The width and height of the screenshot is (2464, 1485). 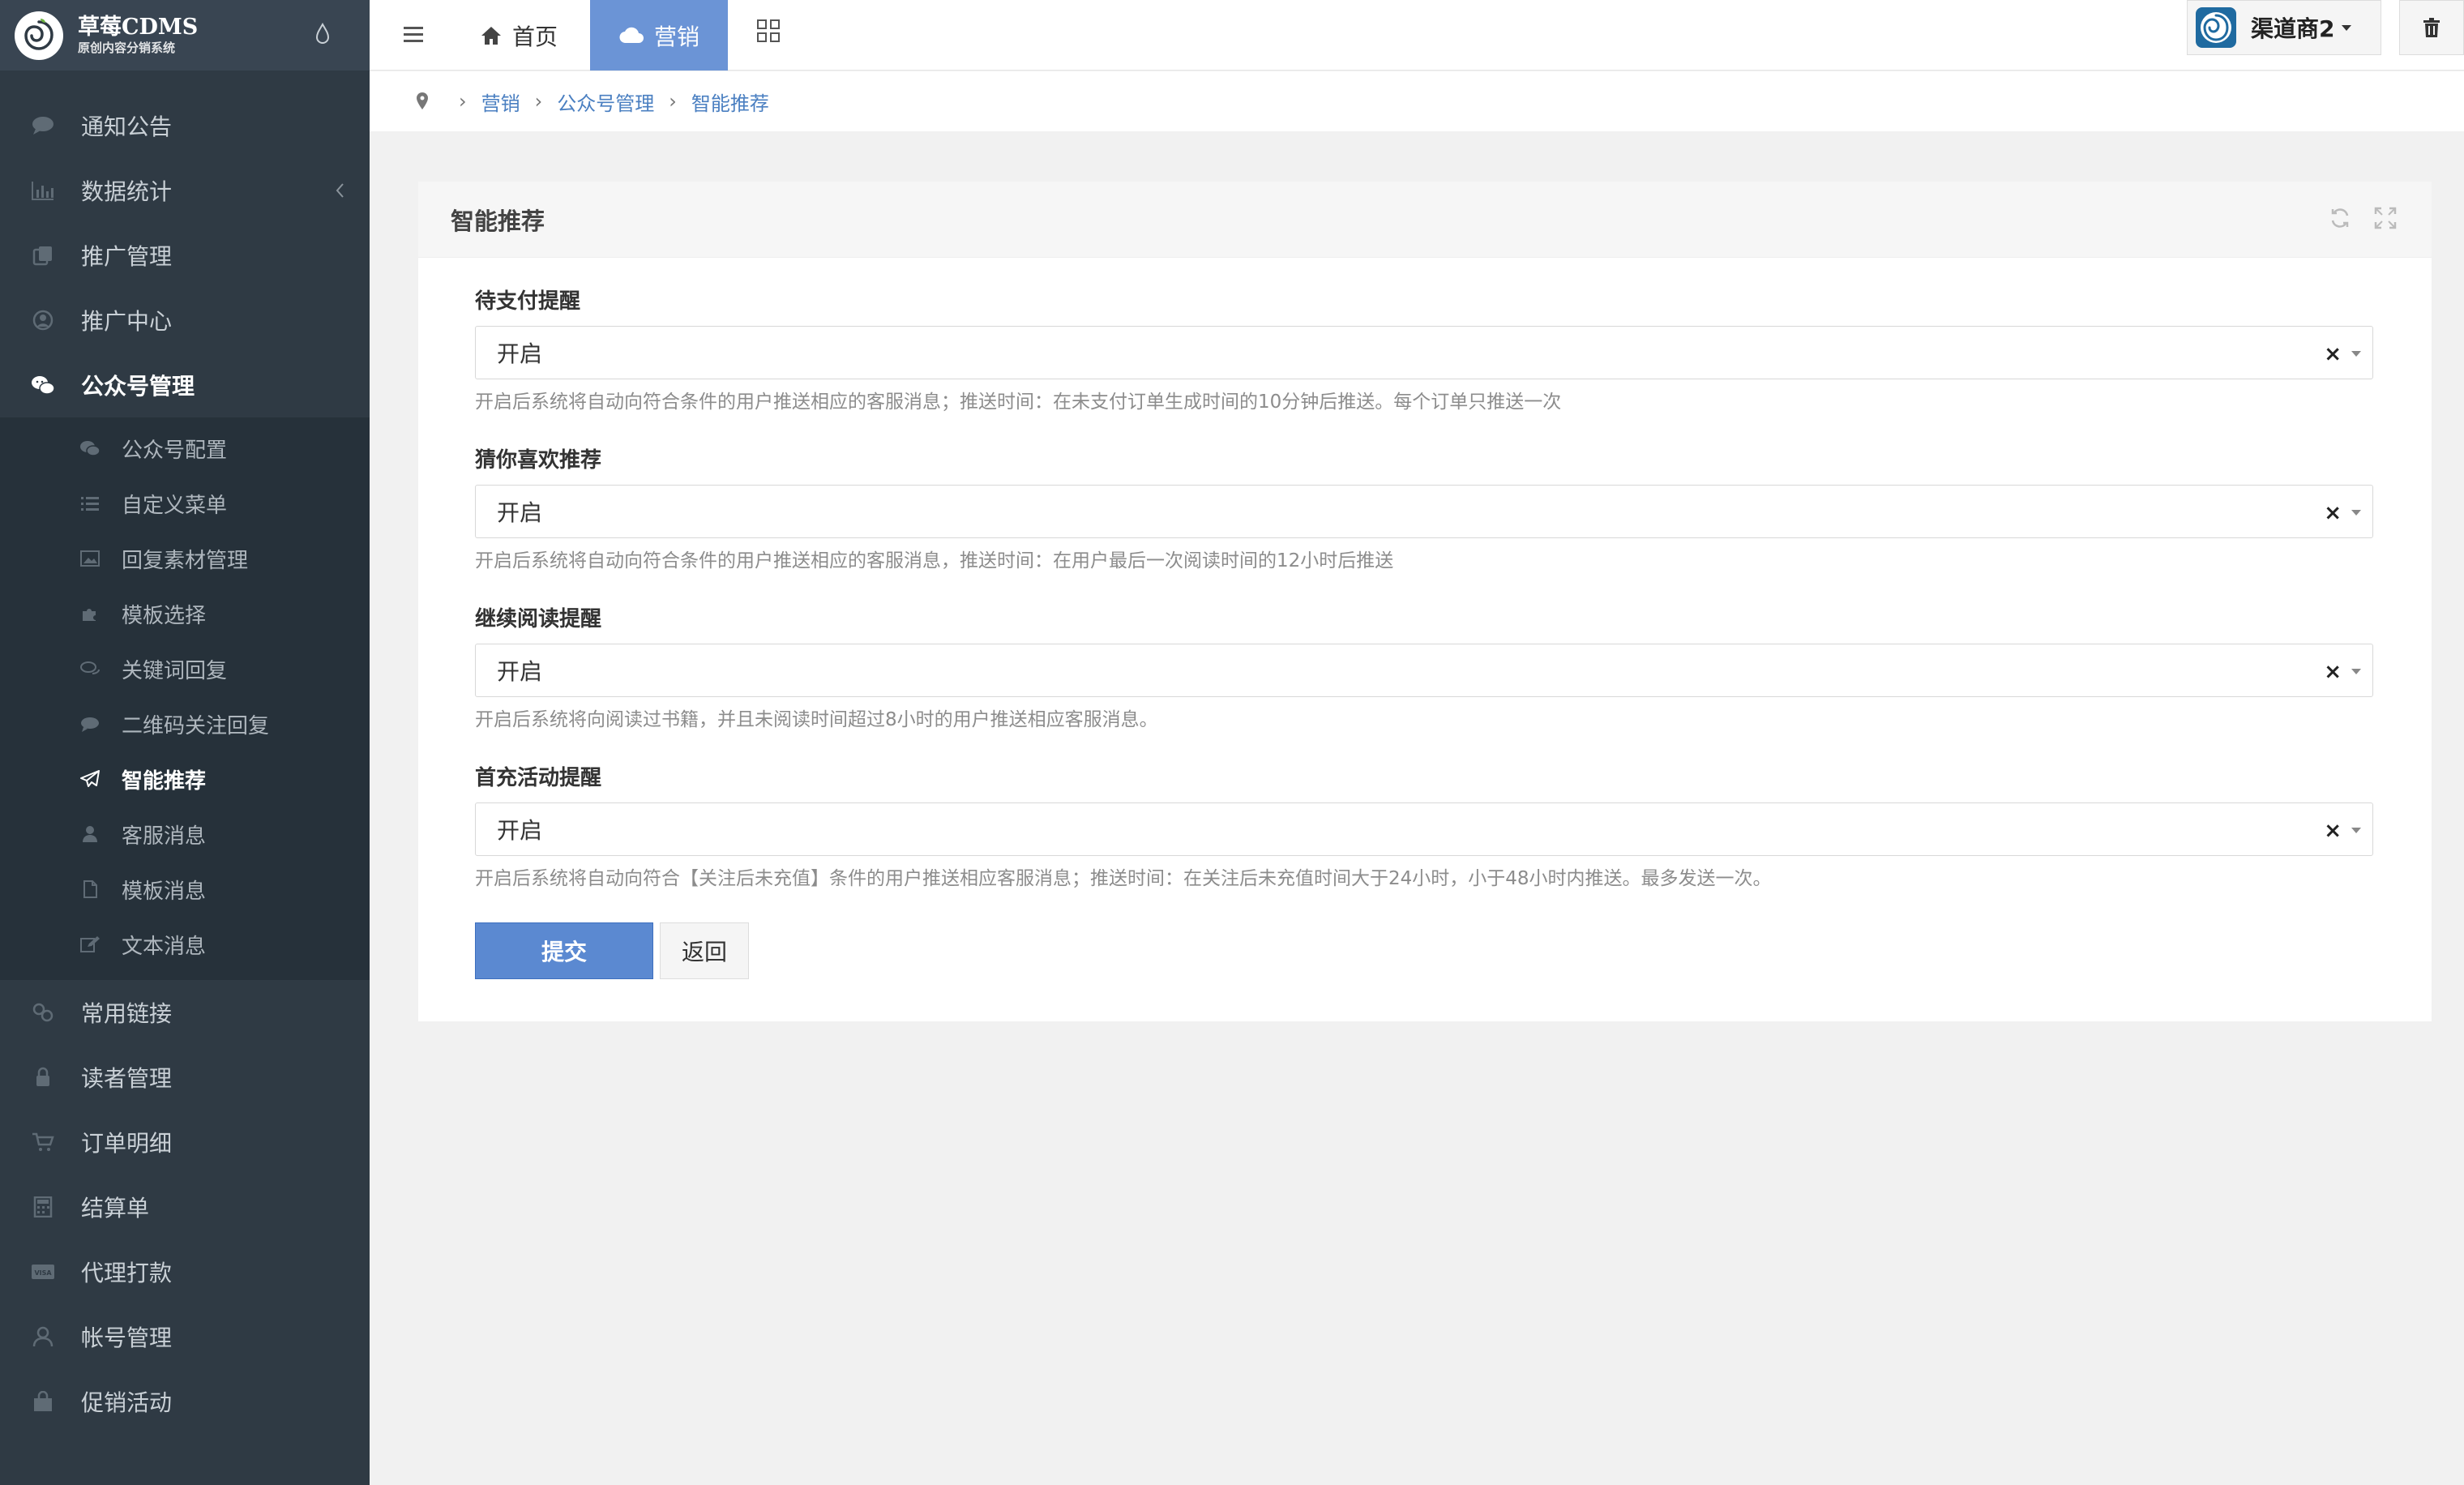 I want to click on sub-item-reply-material: 回复素材管理, so click(x=185, y=558).